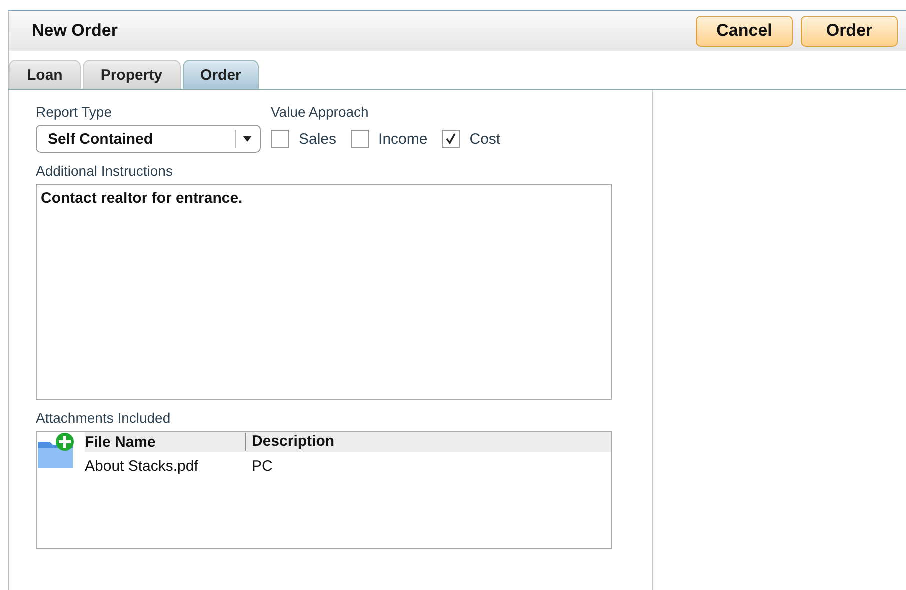 The width and height of the screenshot is (906, 590). Describe the element at coordinates (247, 139) in the screenshot. I see `caret-icon` at that location.